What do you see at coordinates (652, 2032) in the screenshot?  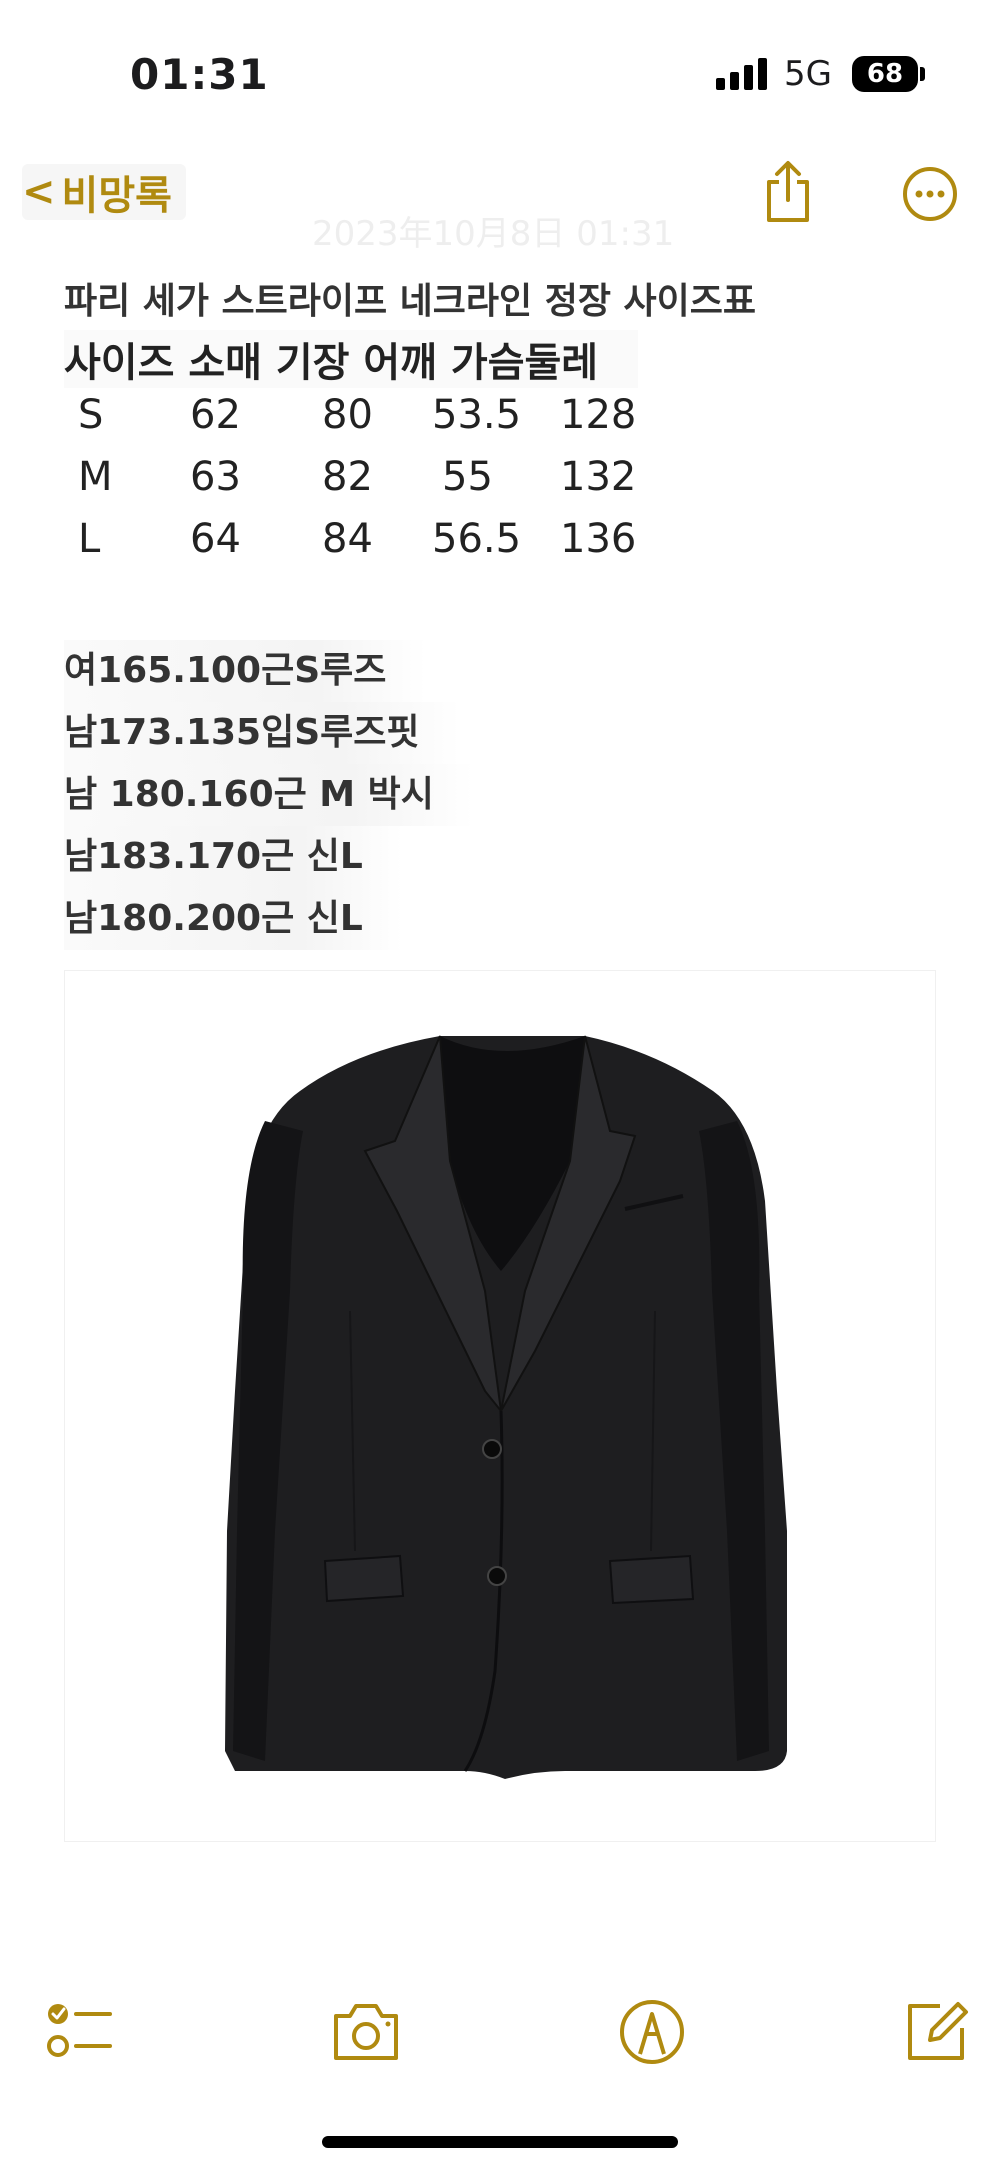 I see `markup-icon` at bounding box center [652, 2032].